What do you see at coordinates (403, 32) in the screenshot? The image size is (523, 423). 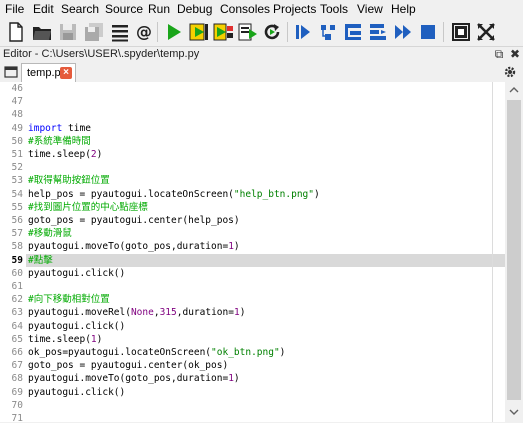 I see `continue-icon` at bounding box center [403, 32].